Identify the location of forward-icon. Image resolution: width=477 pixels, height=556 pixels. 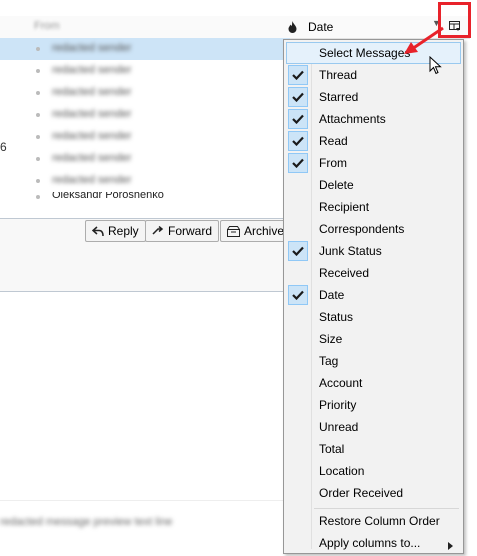
(158, 231).